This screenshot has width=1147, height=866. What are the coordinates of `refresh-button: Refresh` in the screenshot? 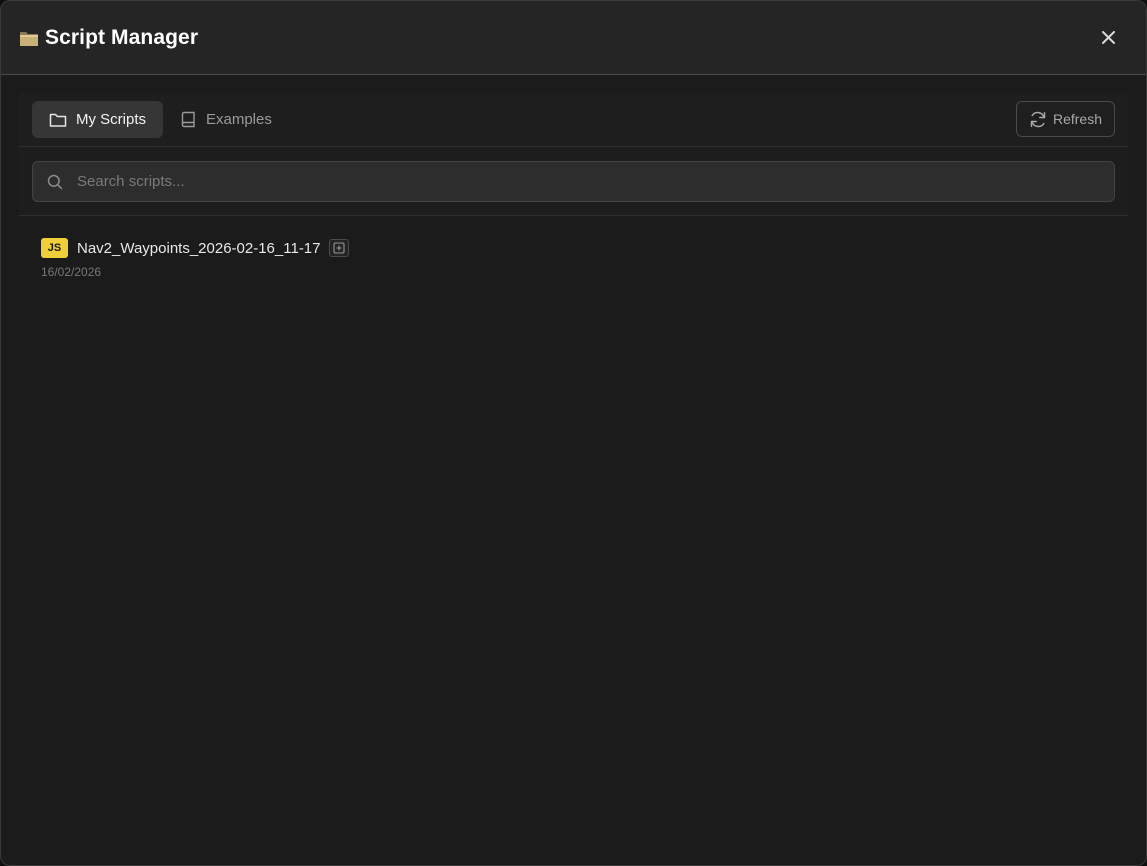 It's located at (1065, 119).